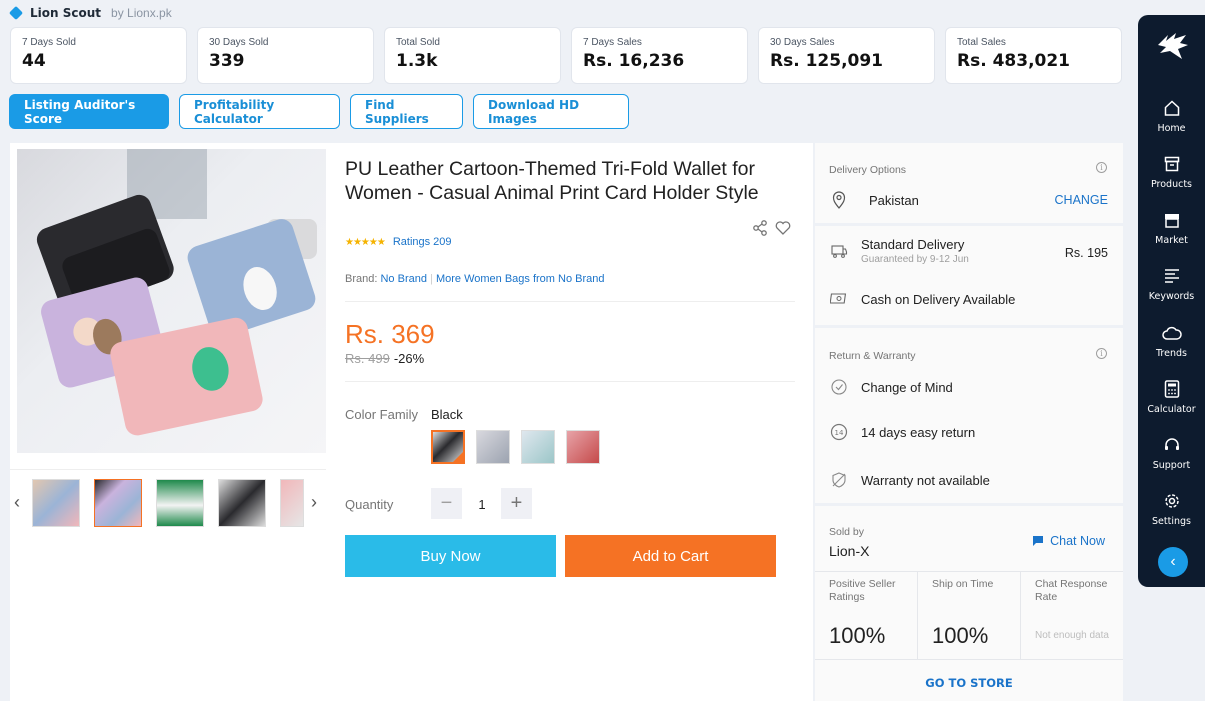  I want to click on keywords-icon, so click(1171, 276).